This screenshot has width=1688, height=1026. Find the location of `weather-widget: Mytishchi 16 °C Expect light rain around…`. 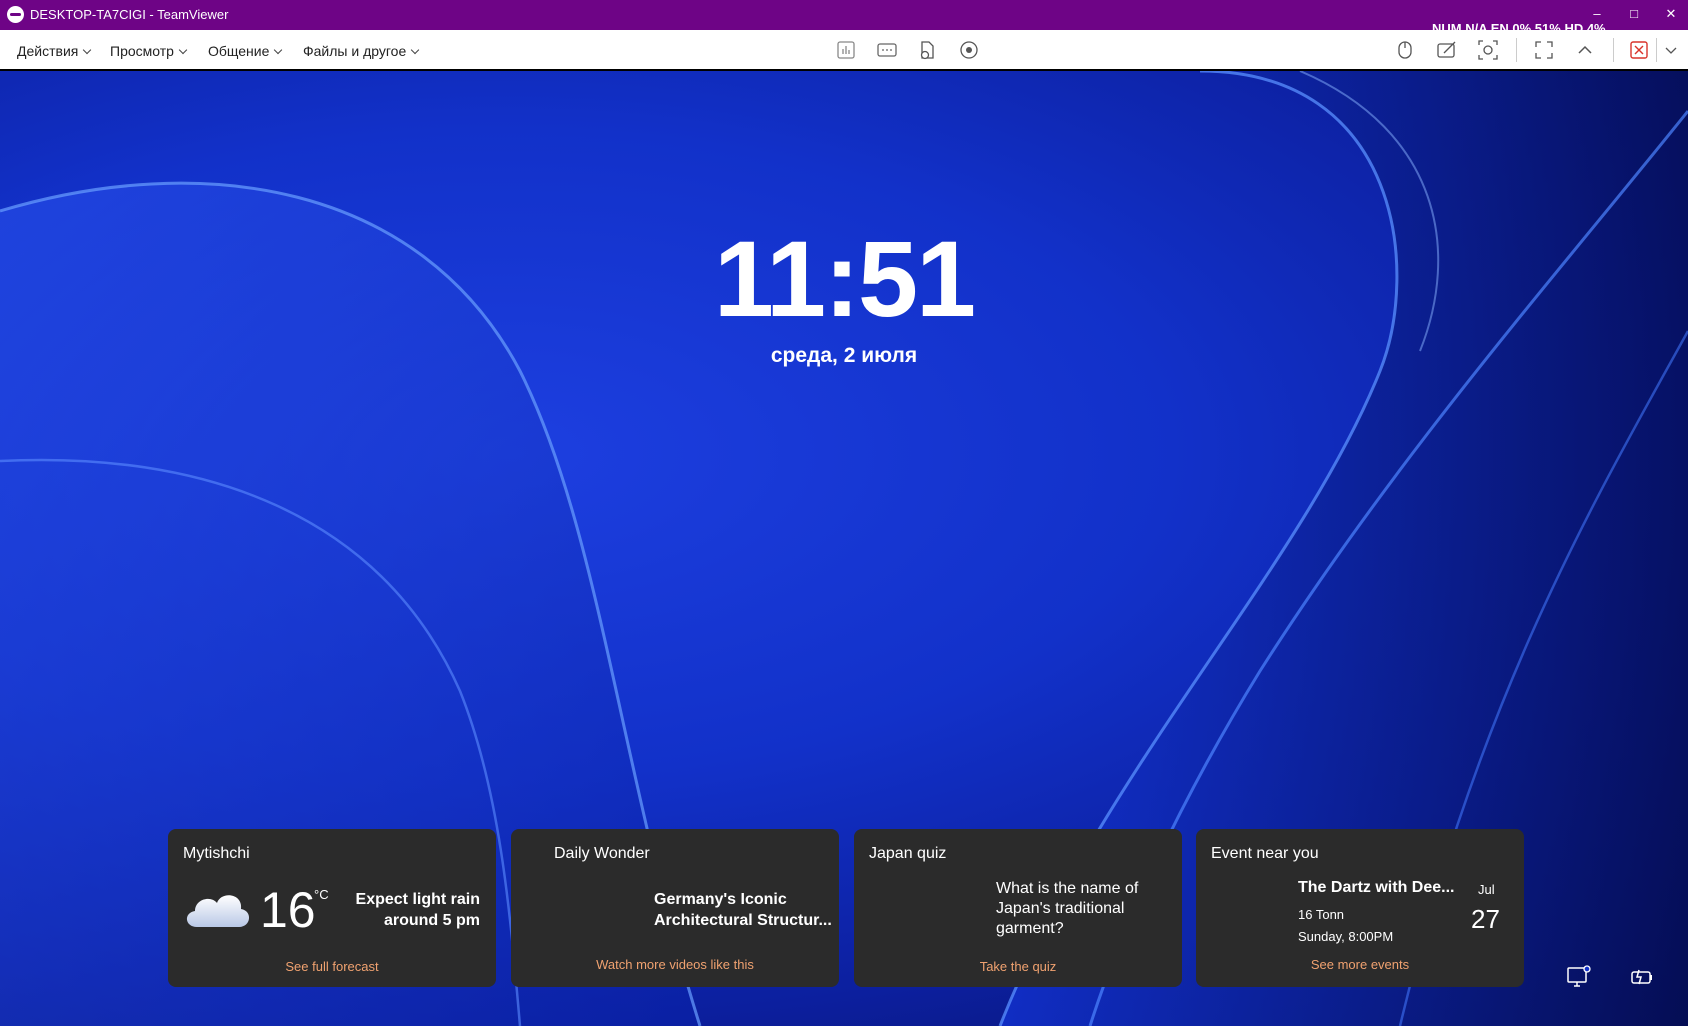

weather-widget: Mytishchi 16 °C Expect light rain around… is located at coordinates (332, 908).